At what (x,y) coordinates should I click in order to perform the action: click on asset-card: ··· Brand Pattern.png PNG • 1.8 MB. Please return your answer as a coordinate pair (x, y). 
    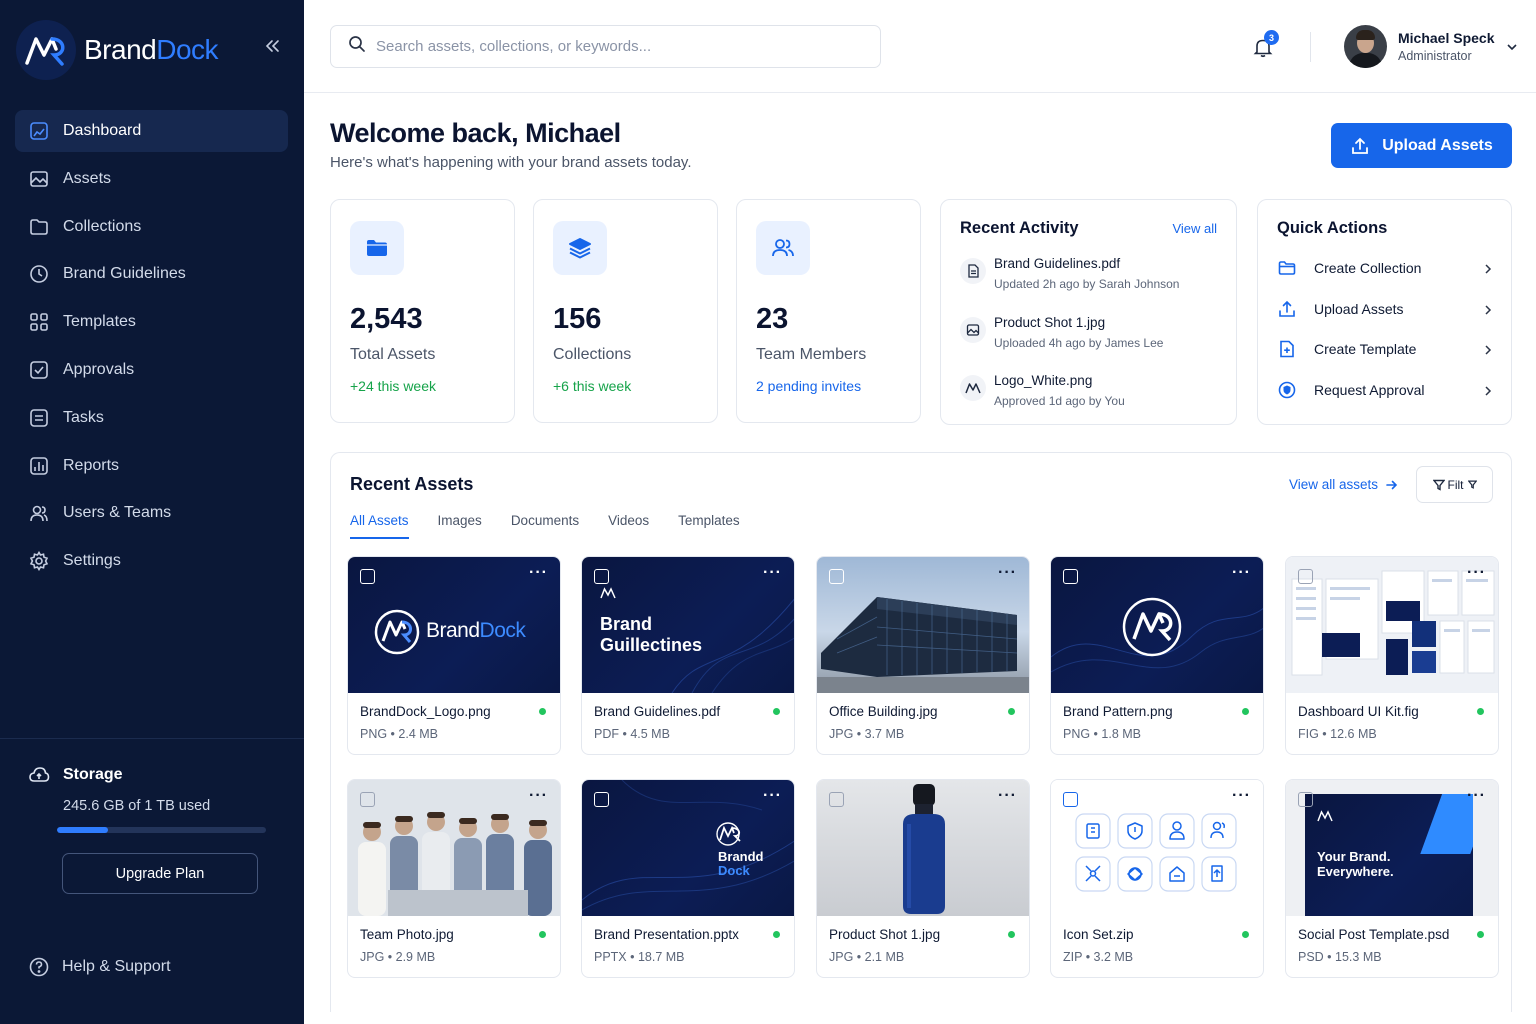
    Looking at the image, I should click on (1157, 655).